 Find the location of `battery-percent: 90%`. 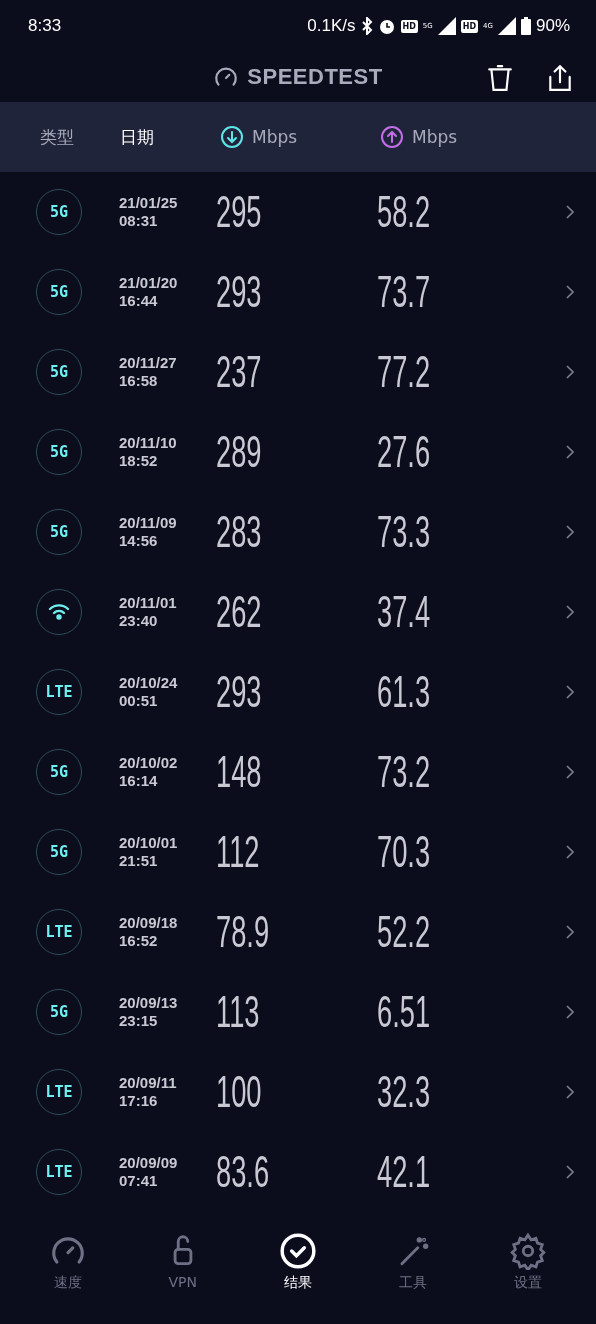

battery-percent: 90% is located at coordinates (552, 26).